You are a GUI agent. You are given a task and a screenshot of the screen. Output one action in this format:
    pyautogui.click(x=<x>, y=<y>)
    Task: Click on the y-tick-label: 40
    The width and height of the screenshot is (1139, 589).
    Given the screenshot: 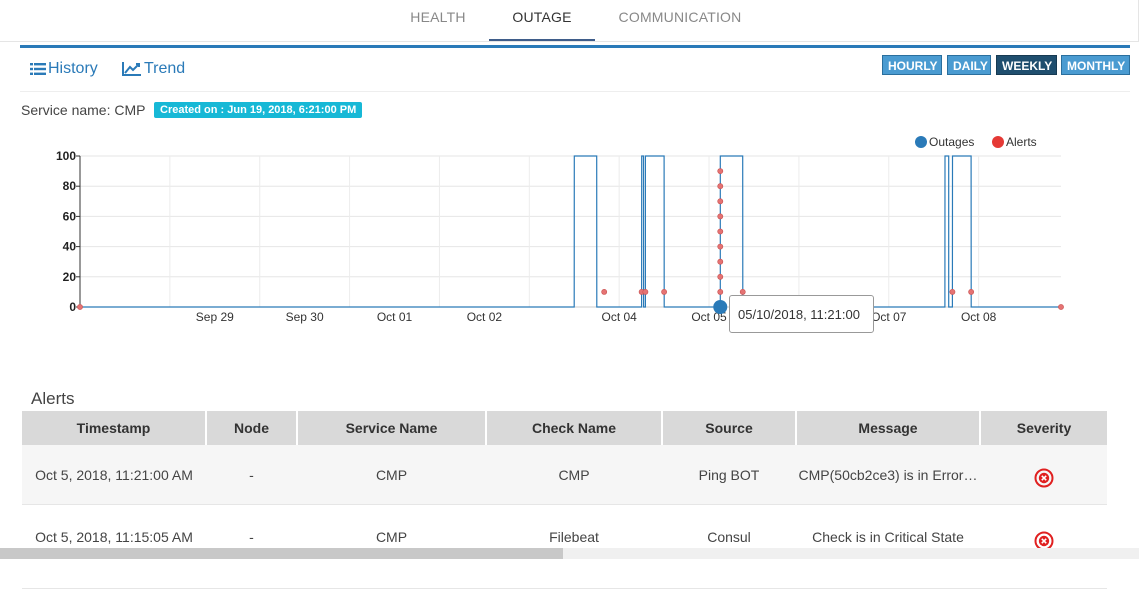 What is the action you would take?
    pyautogui.click(x=70, y=247)
    